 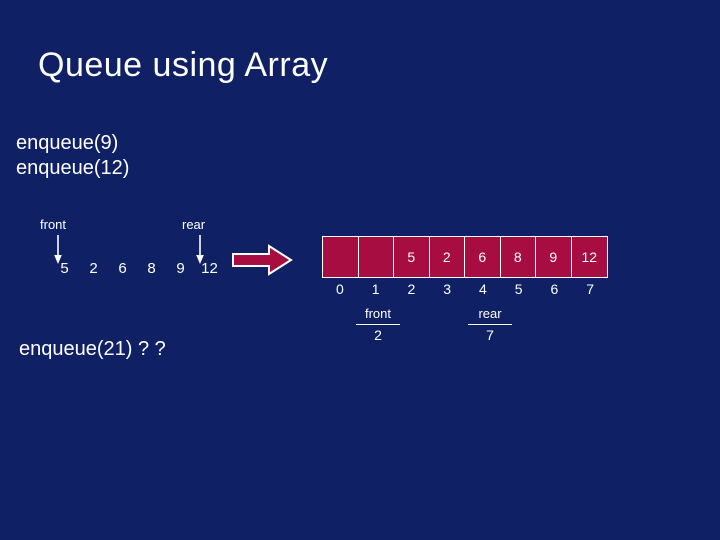 I want to click on array-cell-3: 2, so click(x=447, y=257).